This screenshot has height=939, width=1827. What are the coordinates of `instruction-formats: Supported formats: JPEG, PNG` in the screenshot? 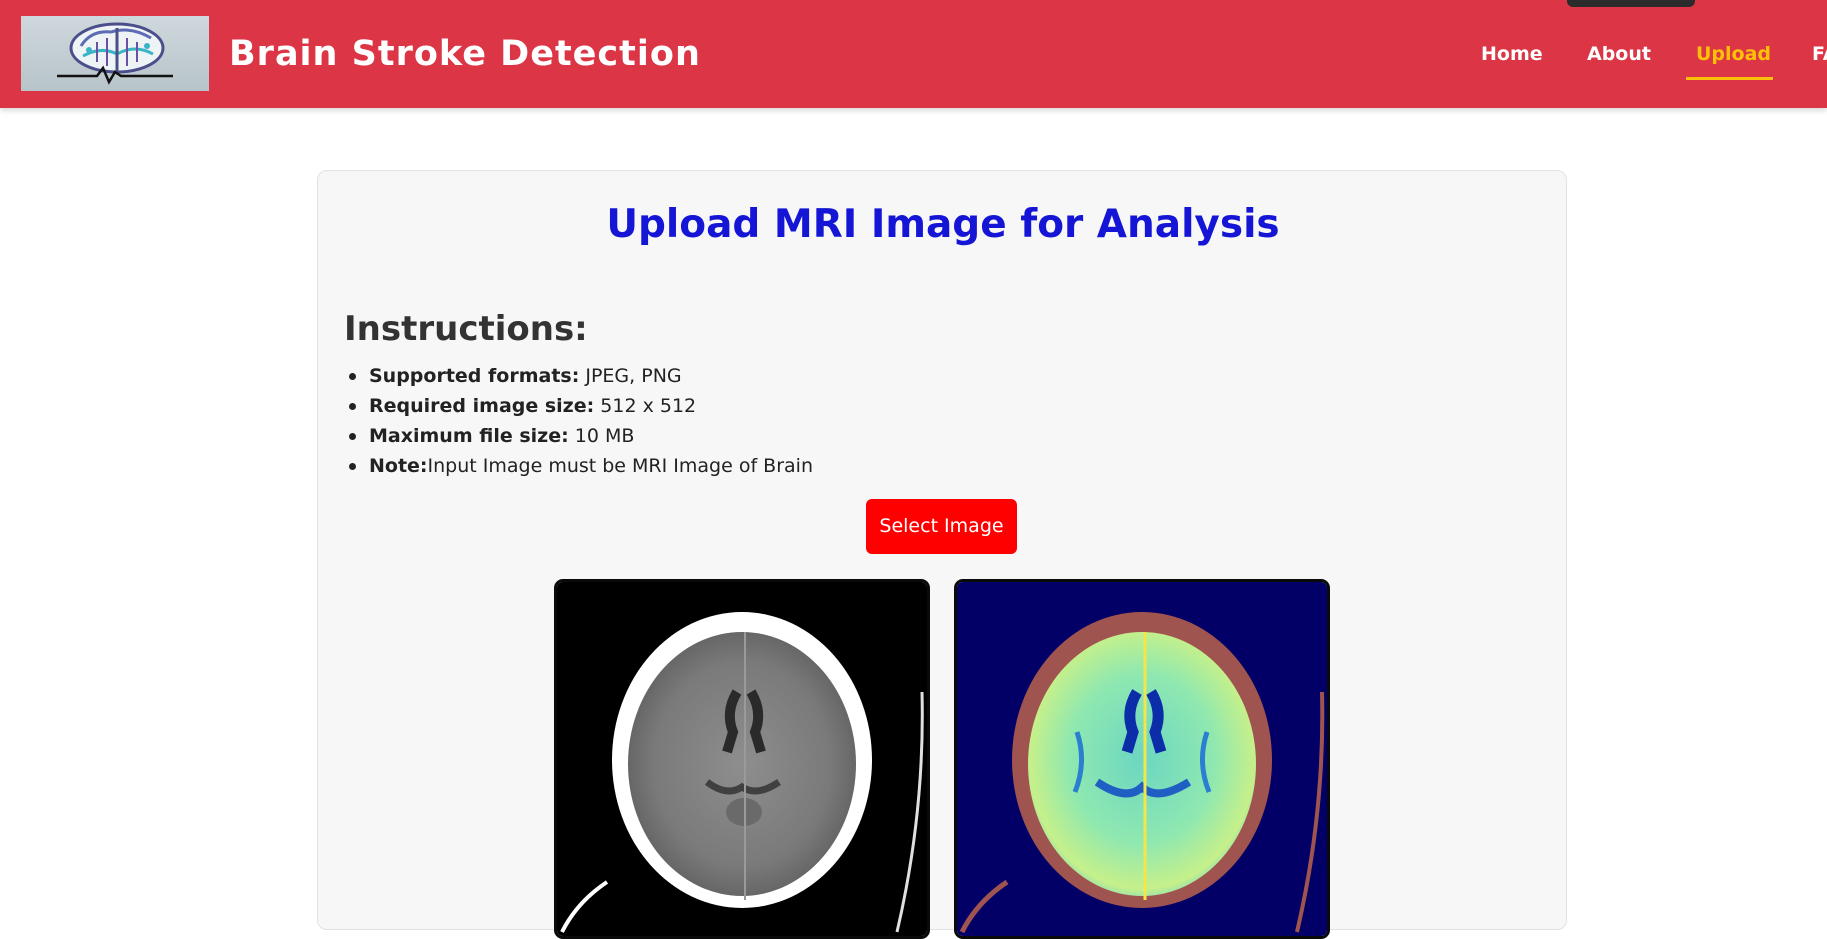 It's located at (578, 376).